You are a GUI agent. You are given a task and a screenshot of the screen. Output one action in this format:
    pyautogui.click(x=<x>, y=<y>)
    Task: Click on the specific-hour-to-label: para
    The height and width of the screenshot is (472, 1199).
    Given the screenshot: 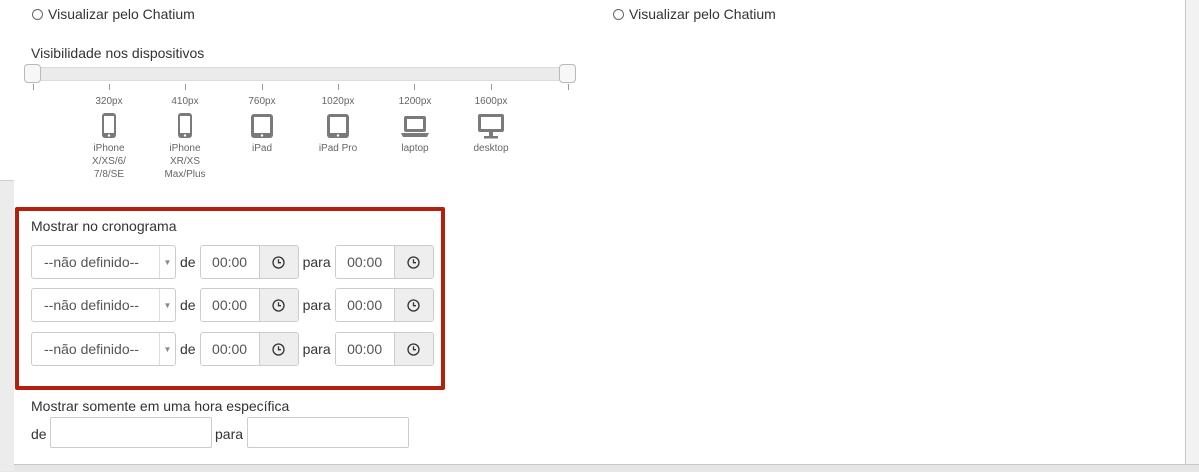 What is the action you would take?
    pyautogui.click(x=229, y=434)
    